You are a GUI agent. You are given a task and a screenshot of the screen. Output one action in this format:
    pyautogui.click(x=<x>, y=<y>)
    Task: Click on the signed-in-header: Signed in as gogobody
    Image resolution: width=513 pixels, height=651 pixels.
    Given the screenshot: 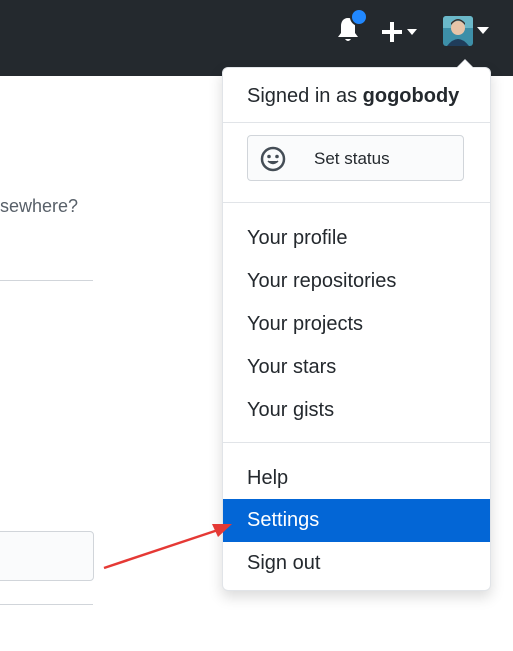 What is the action you would take?
    pyautogui.click(x=353, y=96)
    